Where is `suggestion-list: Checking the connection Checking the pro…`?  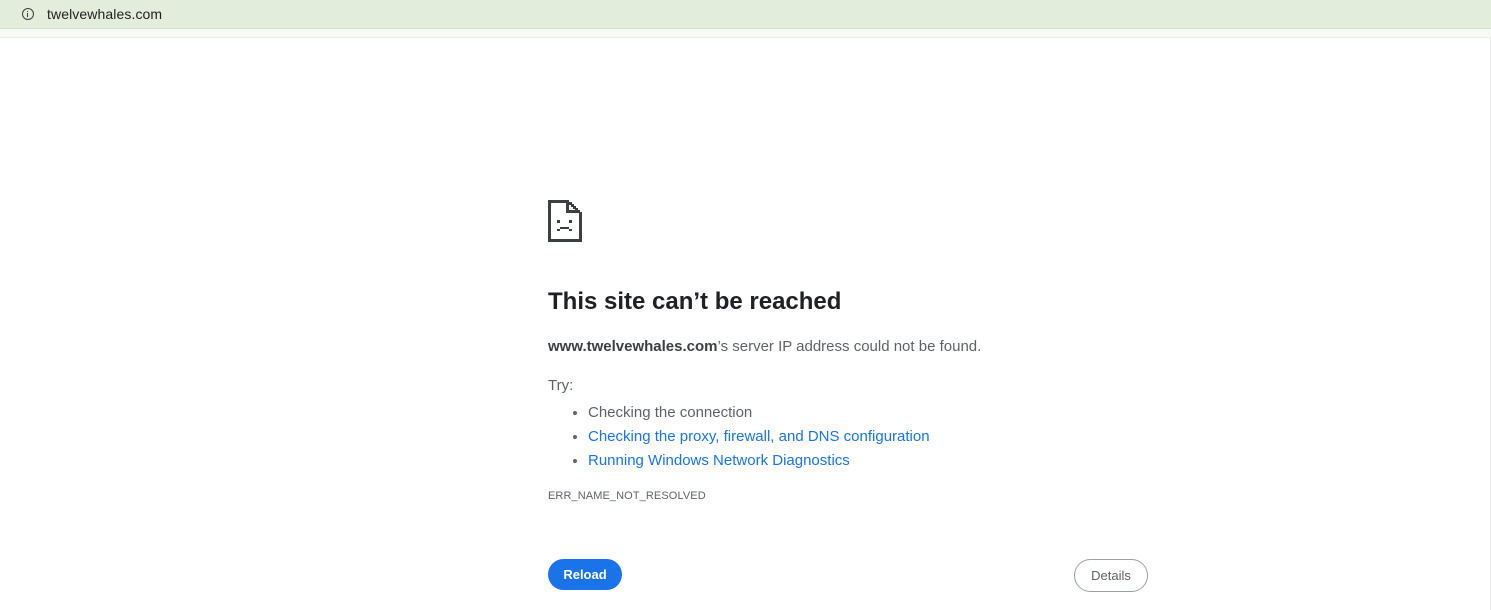
suggestion-list: Checking the connection Checking the pro… is located at coordinates (739, 437).